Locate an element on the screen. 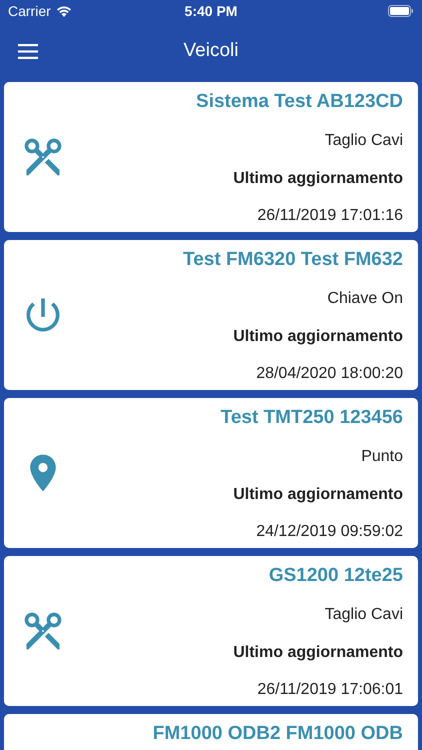 This screenshot has height=750, width=422. update-time: 28/04/2020 18:00:20 is located at coordinates (329, 373).